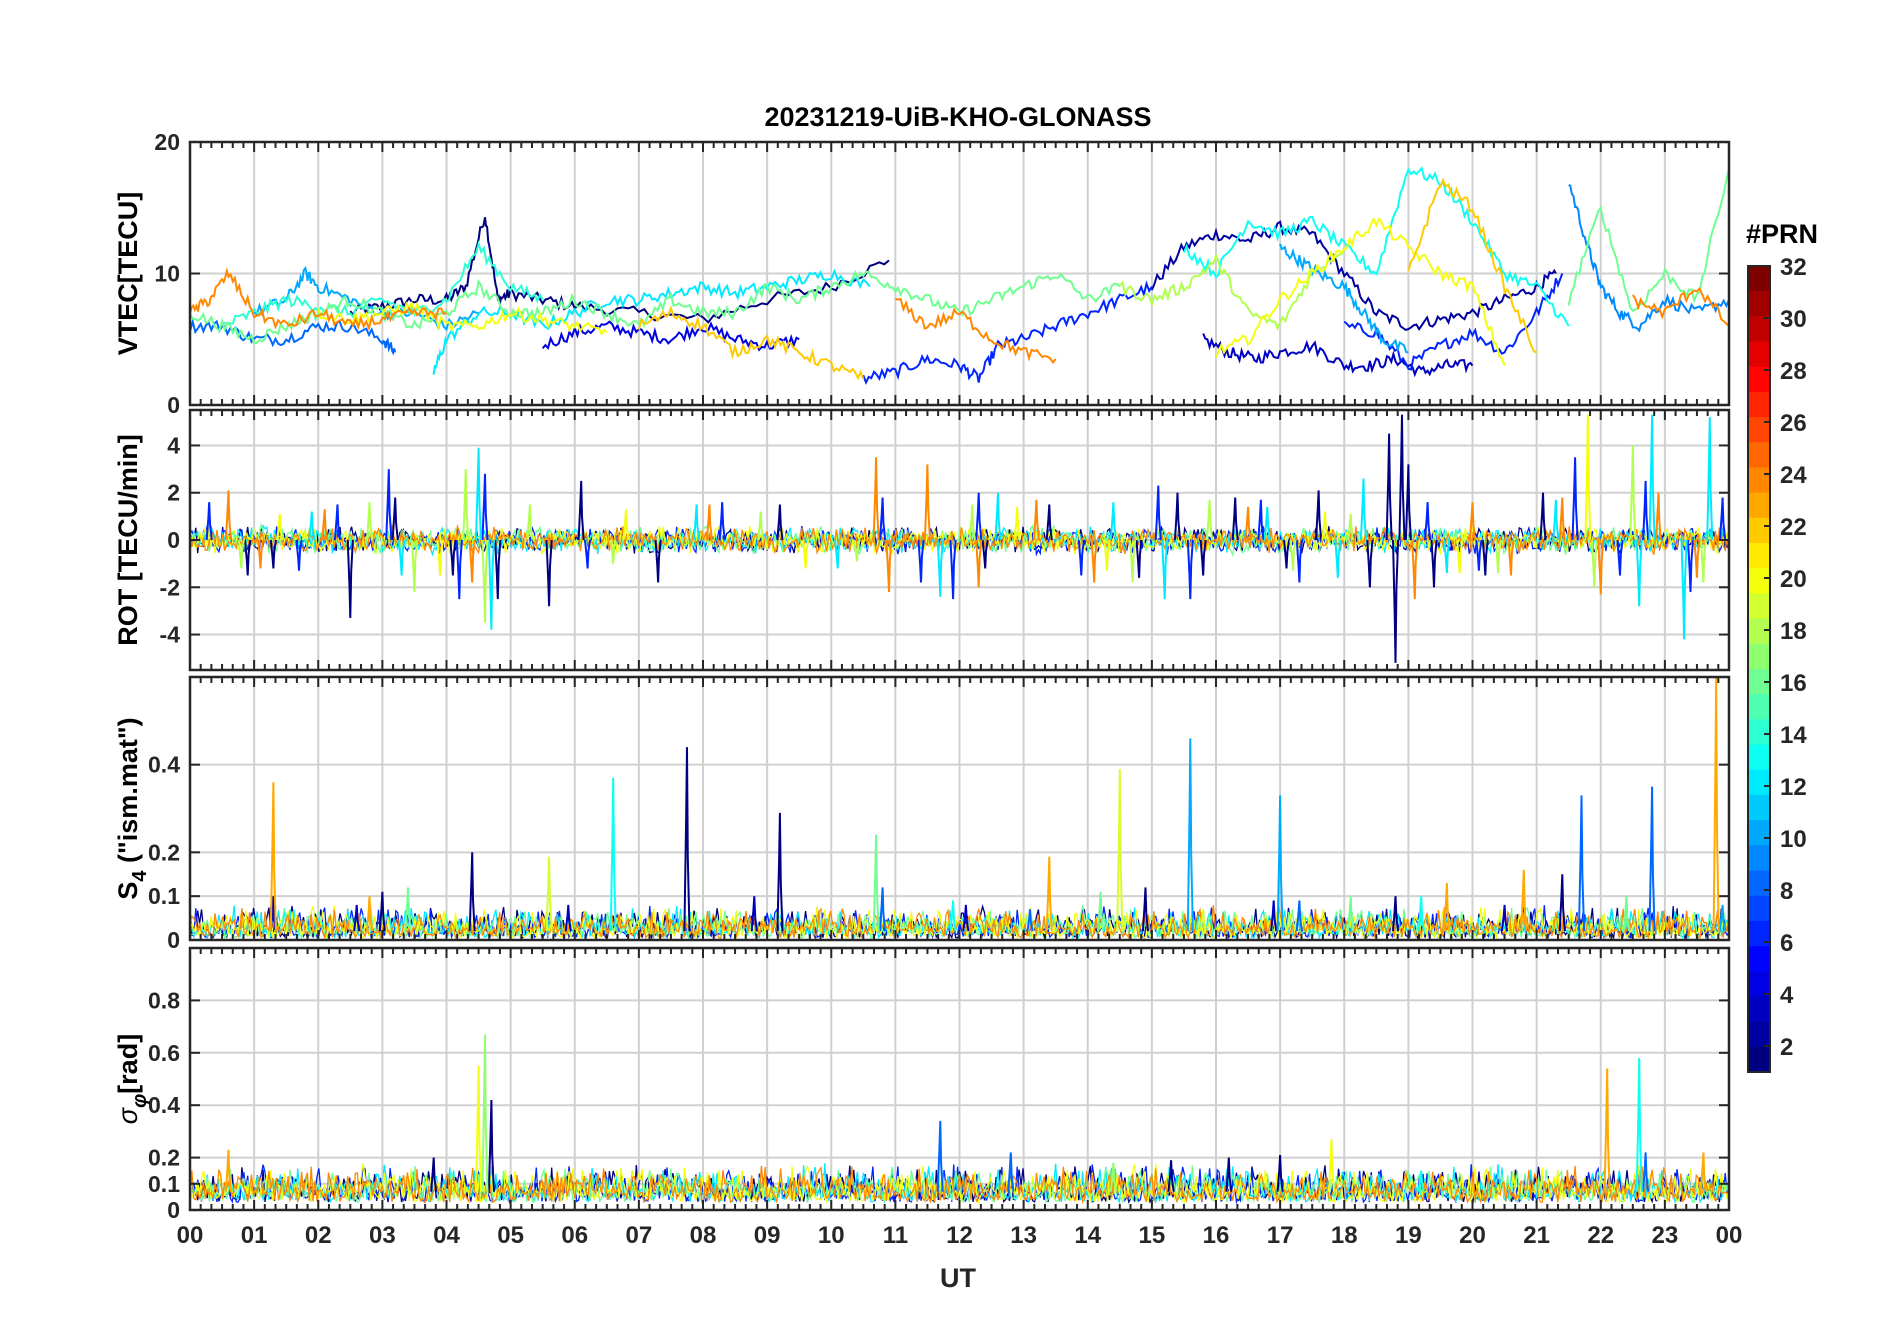 Image resolution: width=1902 pixels, height=1330 pixels. I want to click on y-tick-label: 0.6, so click(164, 1053).